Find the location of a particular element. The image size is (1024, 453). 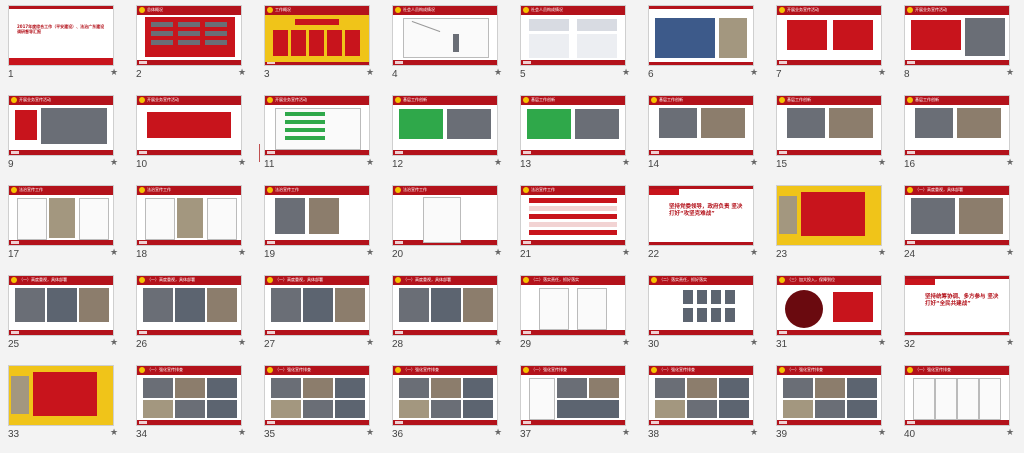

slide-thumbnail: 坚持党委领导，政府负责 坚决打好“攻坚克难战” is located at coordinates (701, 215).